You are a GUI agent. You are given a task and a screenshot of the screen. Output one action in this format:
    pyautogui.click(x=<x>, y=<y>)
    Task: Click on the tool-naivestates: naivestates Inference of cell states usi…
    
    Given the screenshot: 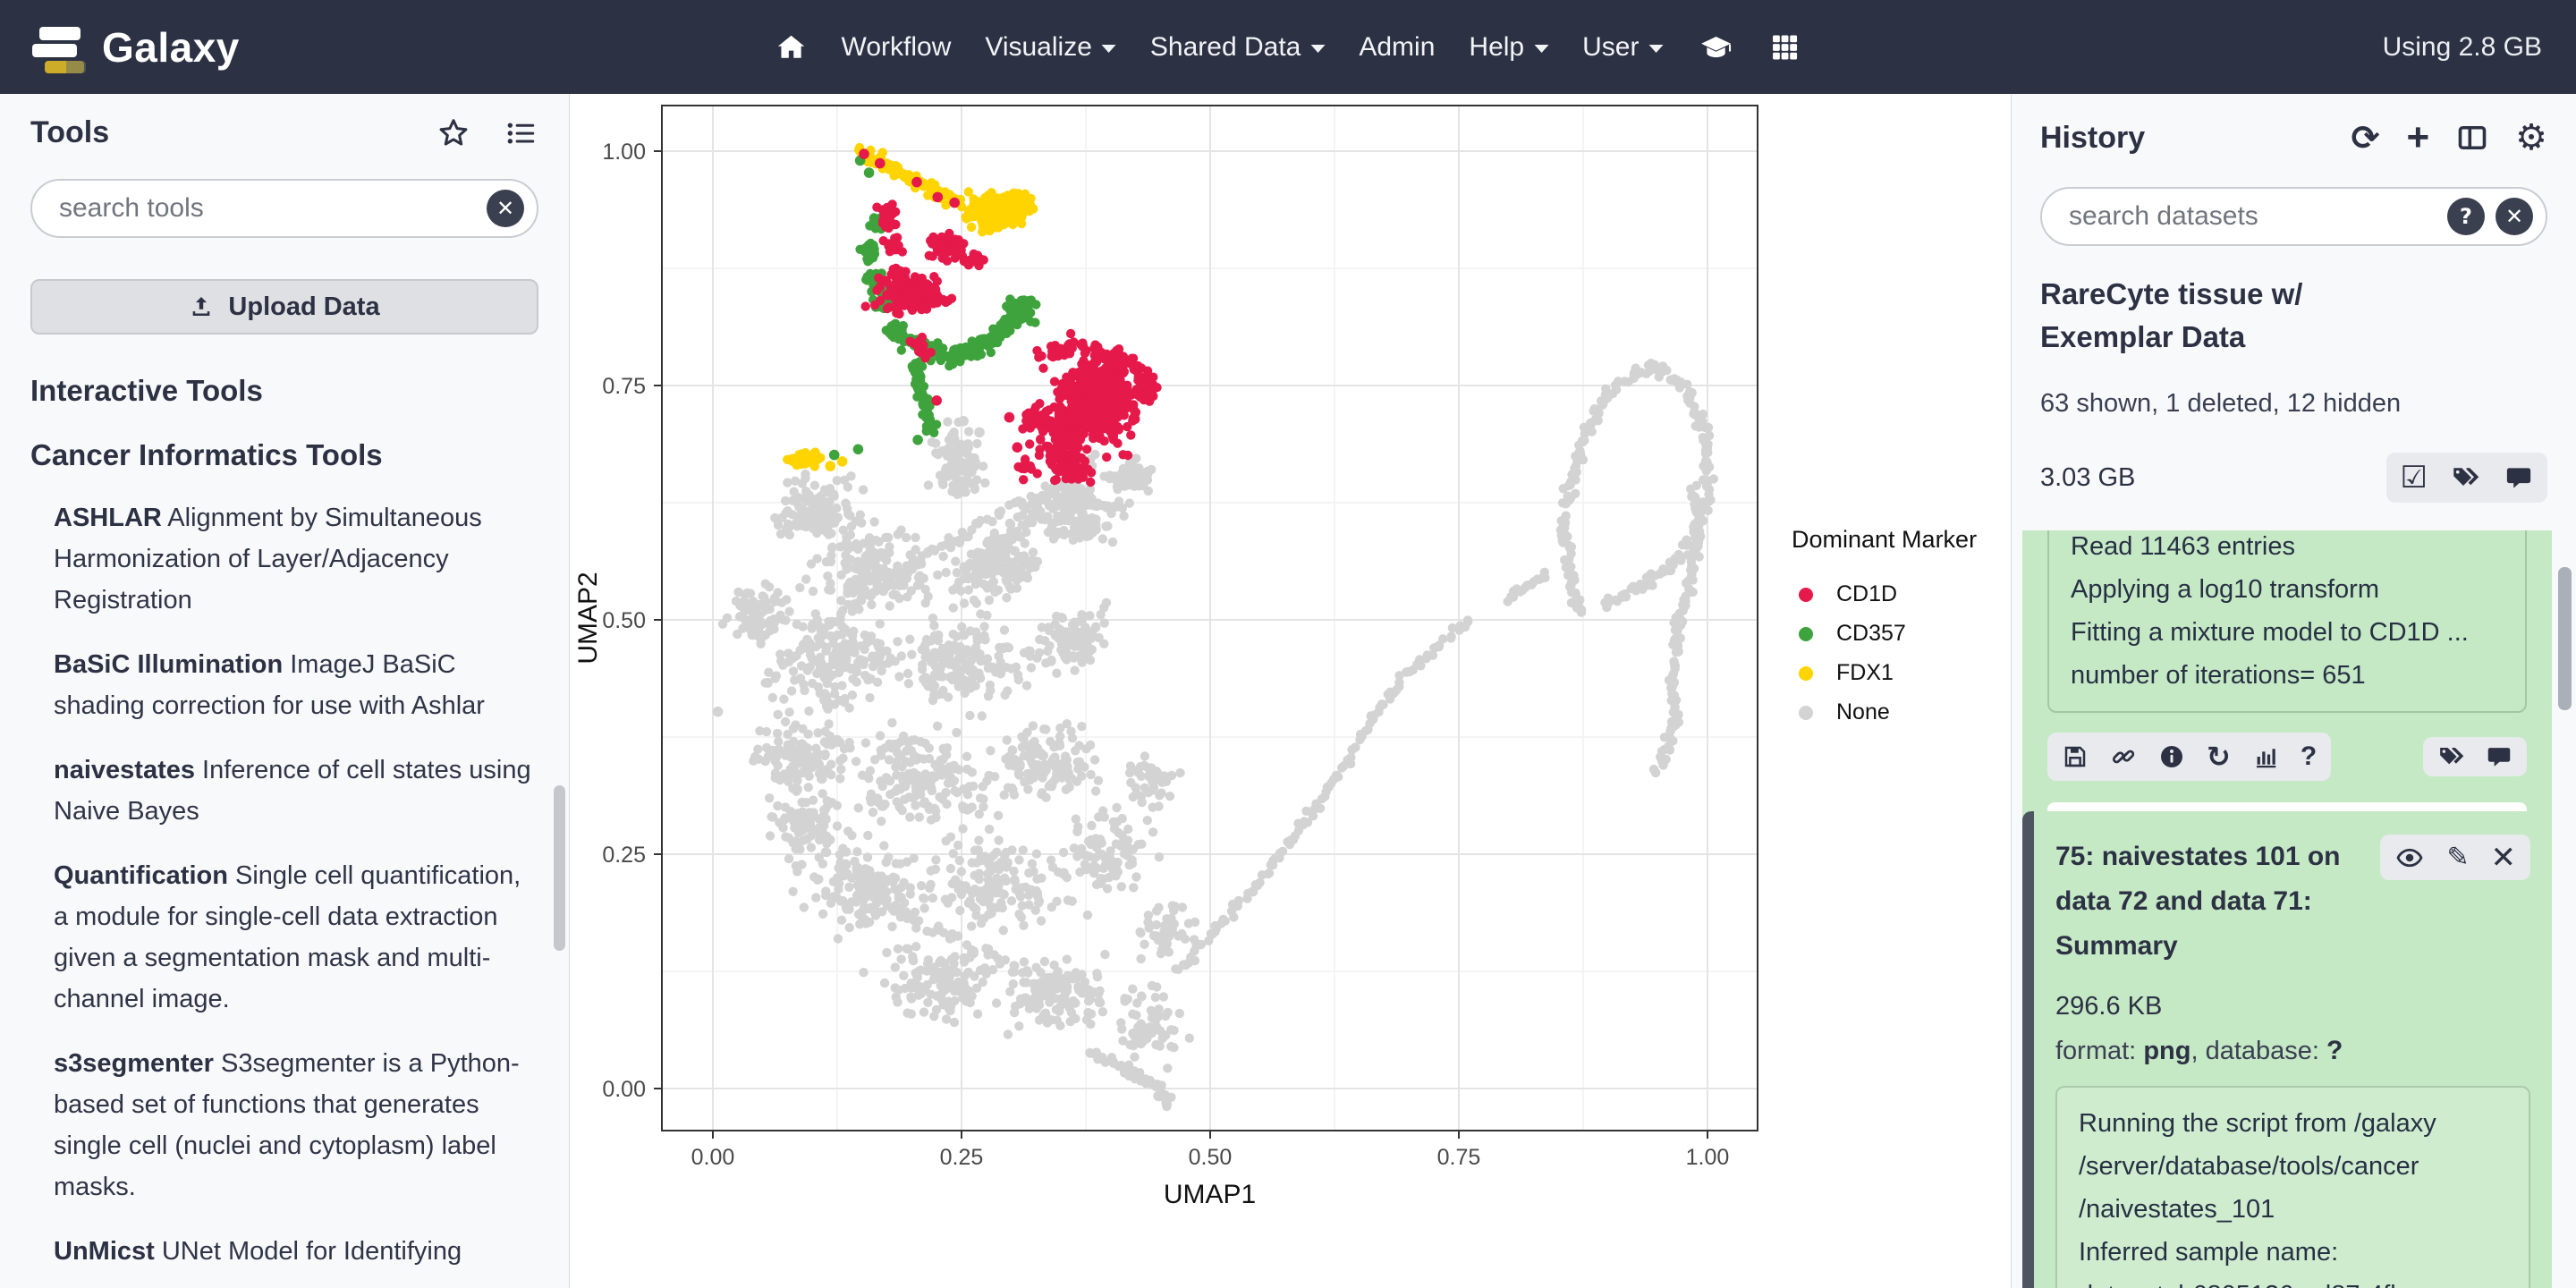 What is the action you would take?
    pyautogui.click(x=284, y=791)
    